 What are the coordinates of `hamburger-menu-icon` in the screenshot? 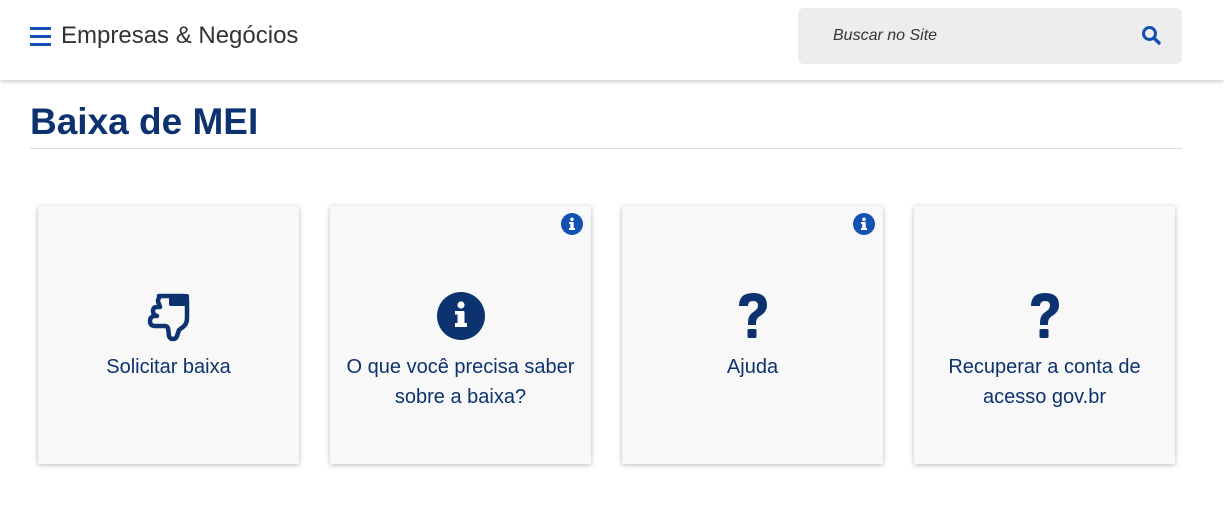 It's located at (40, 36).